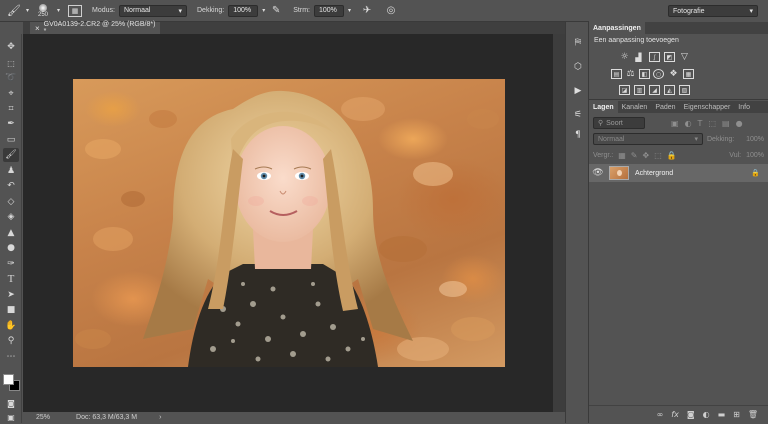  I want to click on blur-tool-icon: ▲, so click(11, 233).